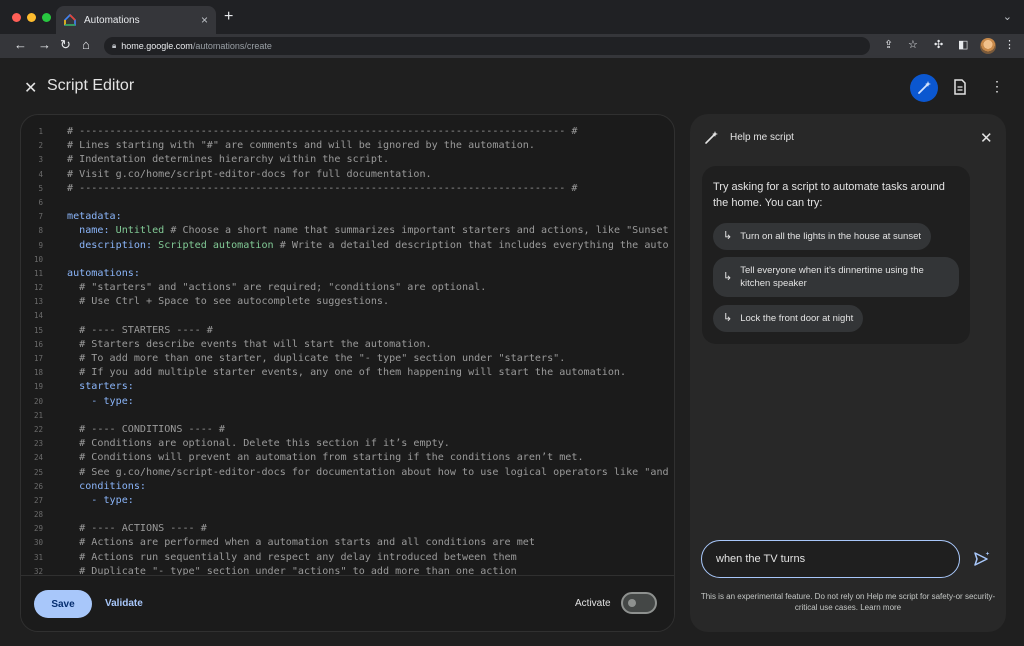 Image resolution: width=1024 pixels, height=646 pixels. What do you see at coordinates (38, 415) in the screenshot?
I see `line-number: 21` at bounding box center [38, 415].